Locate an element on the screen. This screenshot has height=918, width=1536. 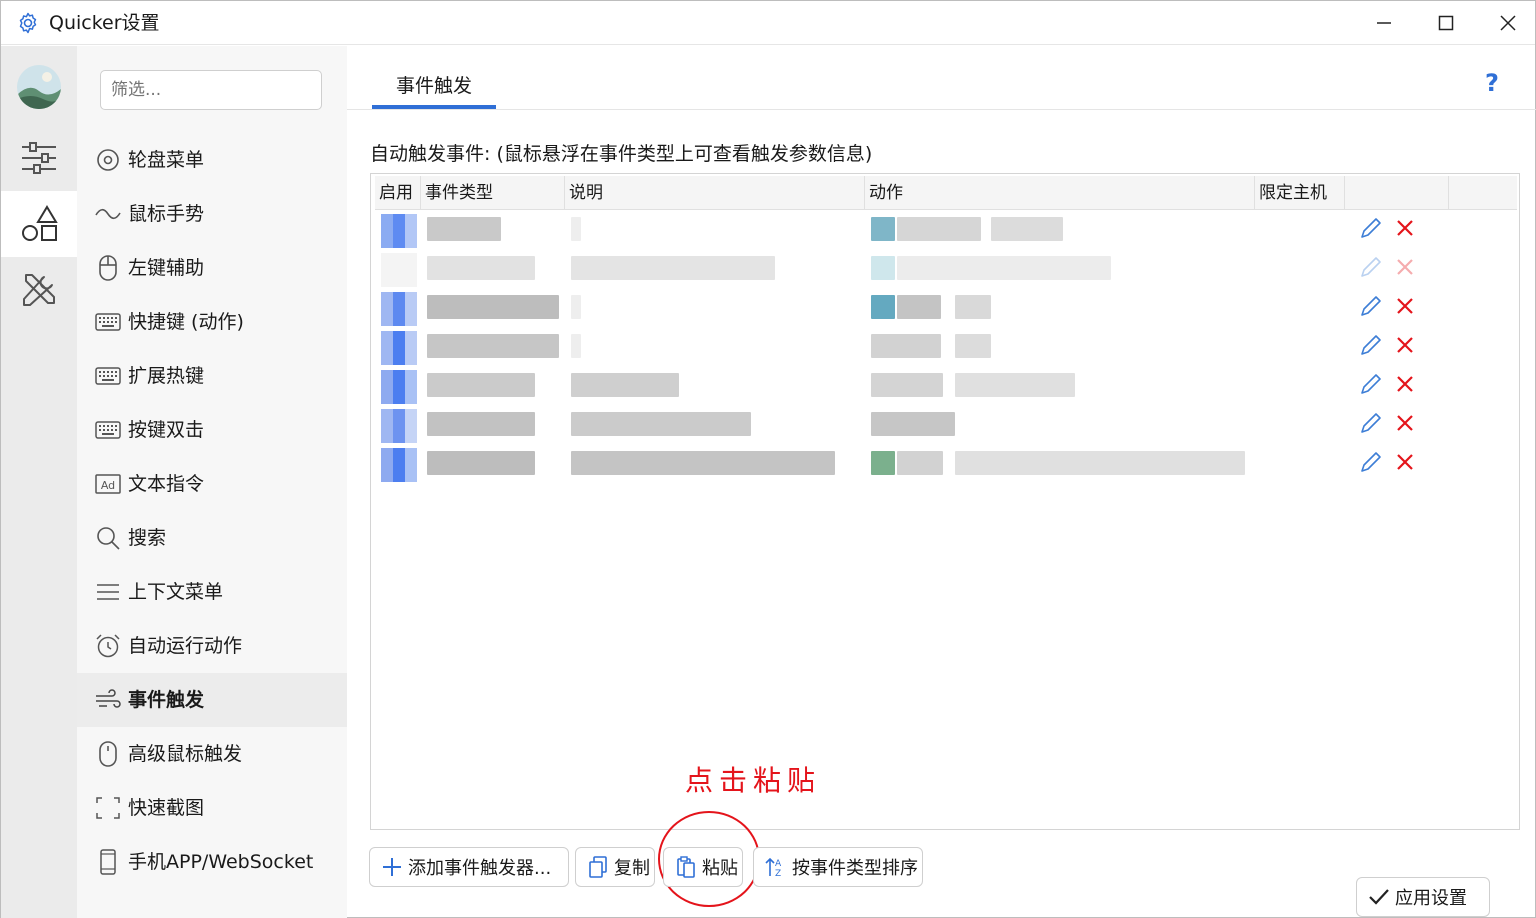
window-title: Quicker设置 is located at coordinates (104, 23).